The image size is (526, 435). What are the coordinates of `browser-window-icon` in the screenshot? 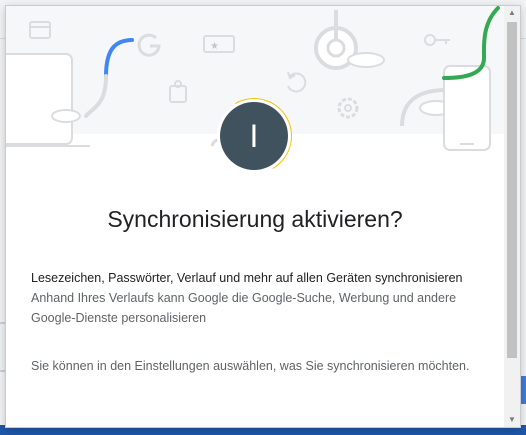 It's located at (40, 30).